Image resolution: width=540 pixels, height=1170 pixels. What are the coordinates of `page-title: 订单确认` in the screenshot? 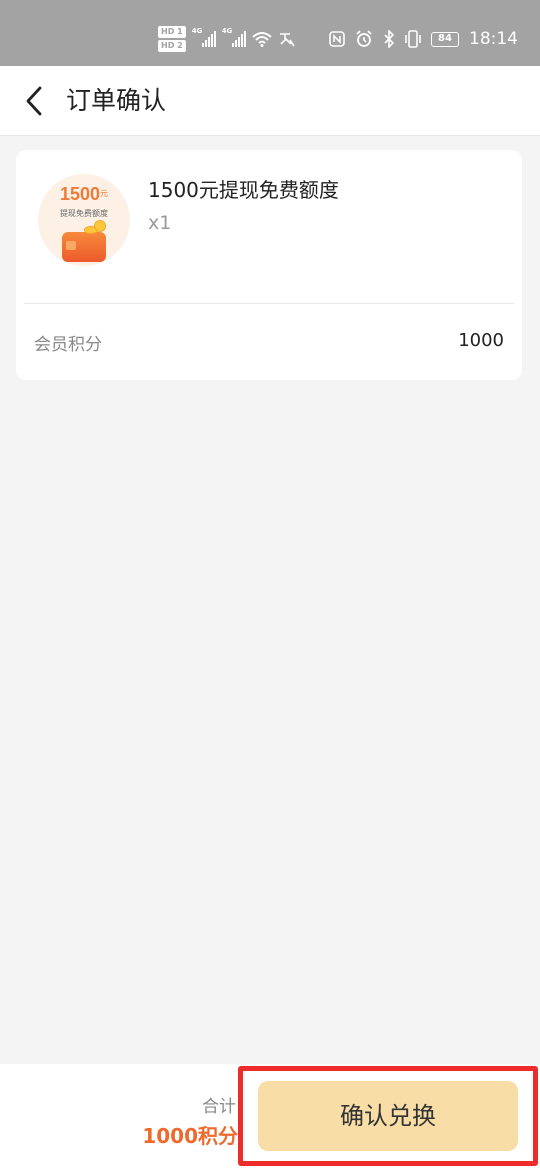 It's located at (116, 100).